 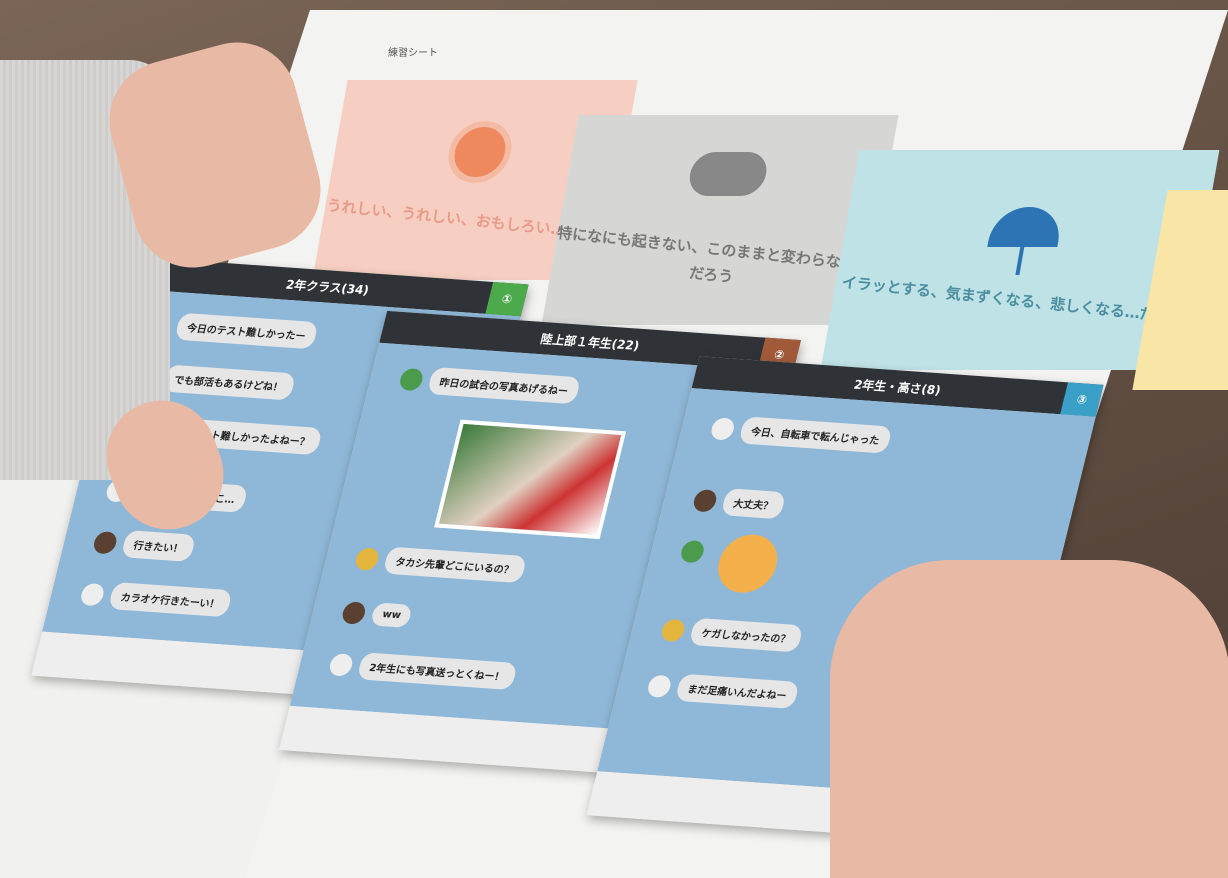 I want to click on chat-message: まだ足痛いんだよねー, so click(x=722, y=690).